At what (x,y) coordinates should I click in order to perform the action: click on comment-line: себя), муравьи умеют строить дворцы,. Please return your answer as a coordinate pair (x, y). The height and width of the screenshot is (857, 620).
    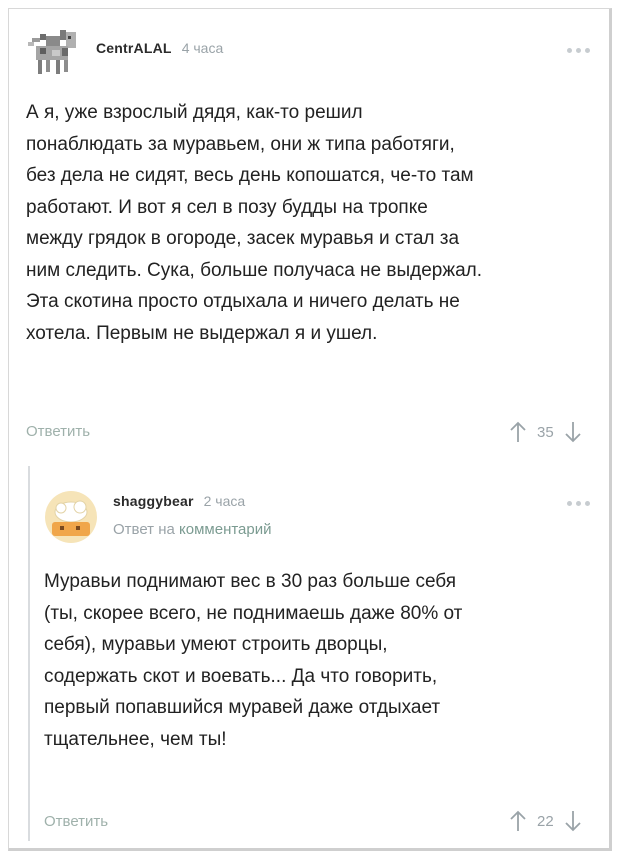
    Looking at the image, I should click on (216, 644).